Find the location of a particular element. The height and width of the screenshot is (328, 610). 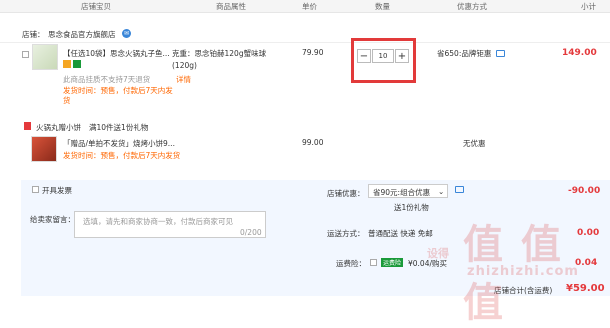

item1-attr: 克重：思念铂赫120g蟹味球(120g) is located at coordinates (228, 60).